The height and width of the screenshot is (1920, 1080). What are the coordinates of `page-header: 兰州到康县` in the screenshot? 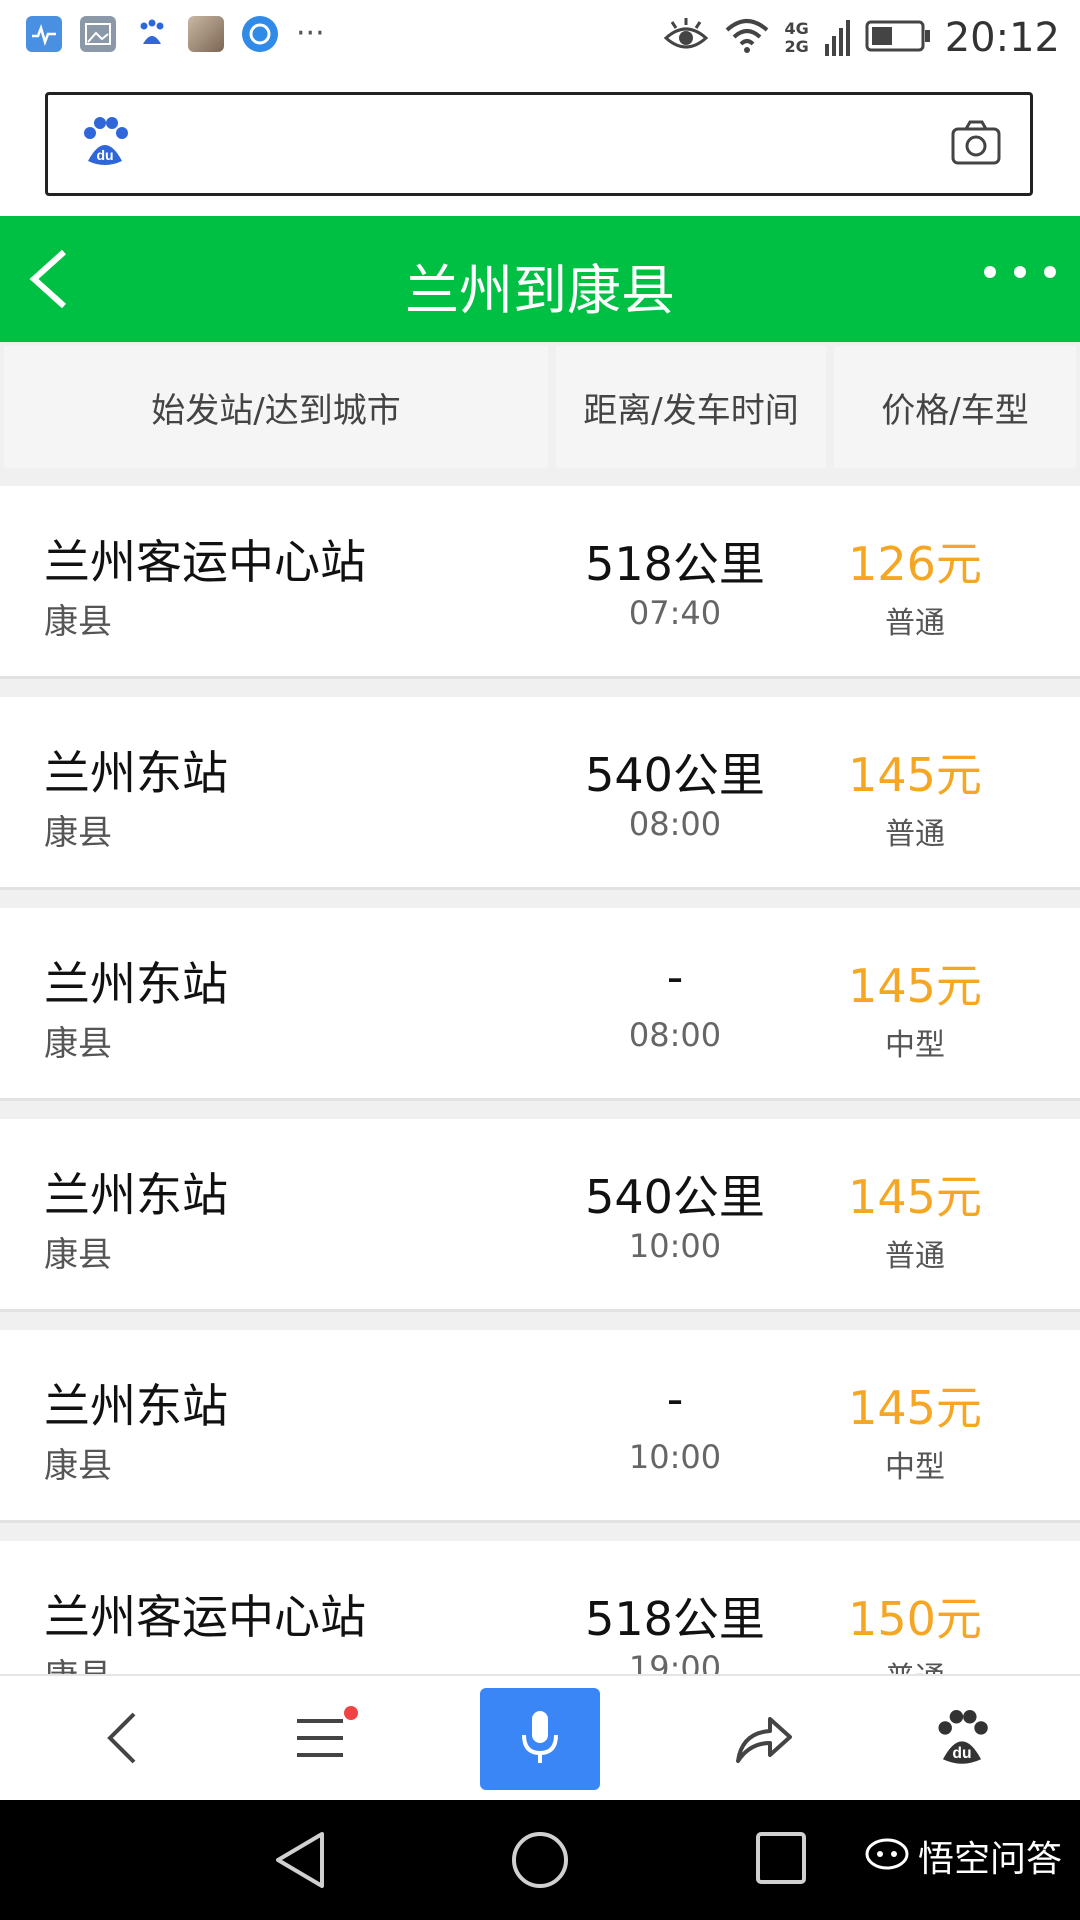 It's located at (540, 279).